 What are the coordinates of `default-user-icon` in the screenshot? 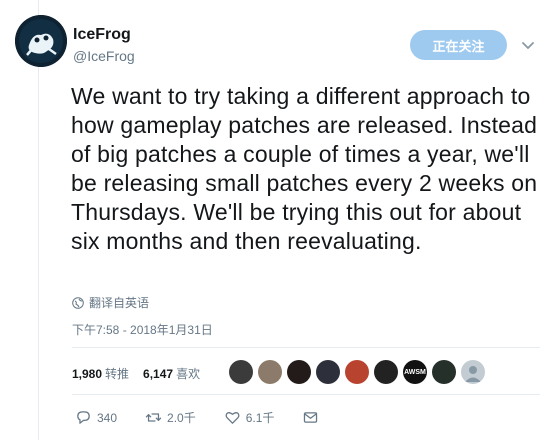 It's located at (473, 374).